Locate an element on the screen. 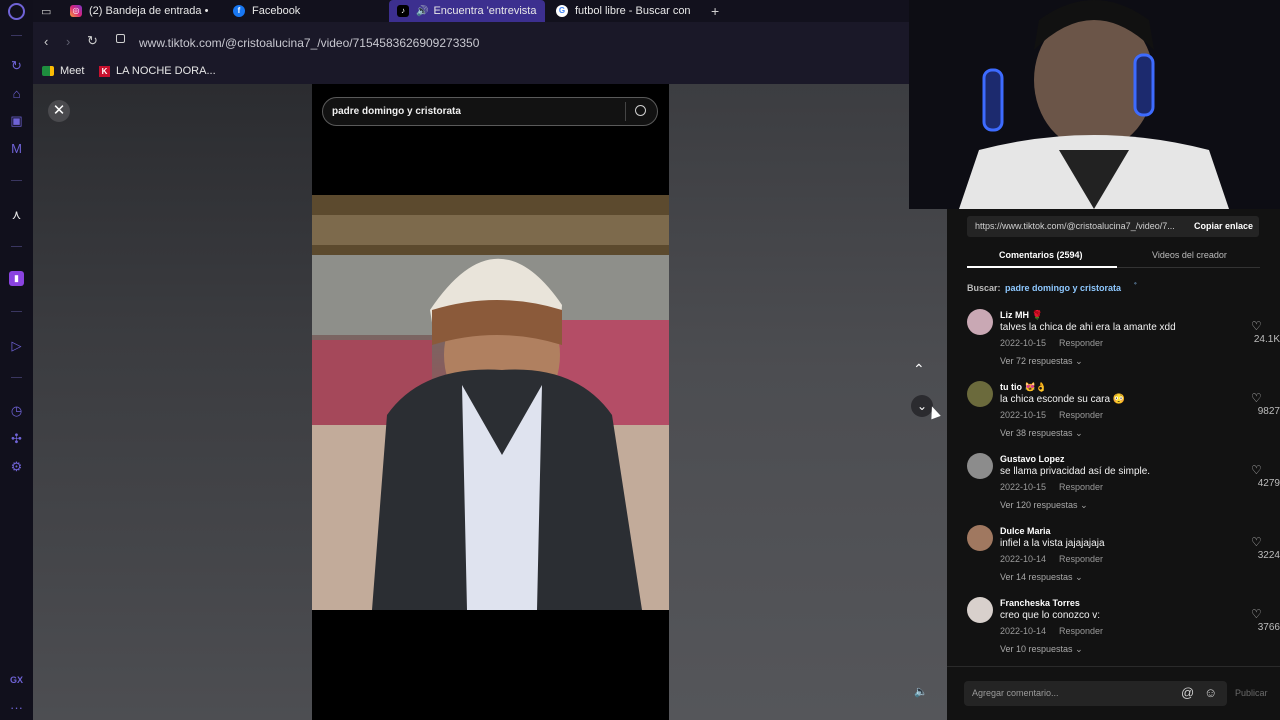 This screenshot has width=1280, height=720. audio-playing-icon: 🔊 is located at coordinates (422, 11).